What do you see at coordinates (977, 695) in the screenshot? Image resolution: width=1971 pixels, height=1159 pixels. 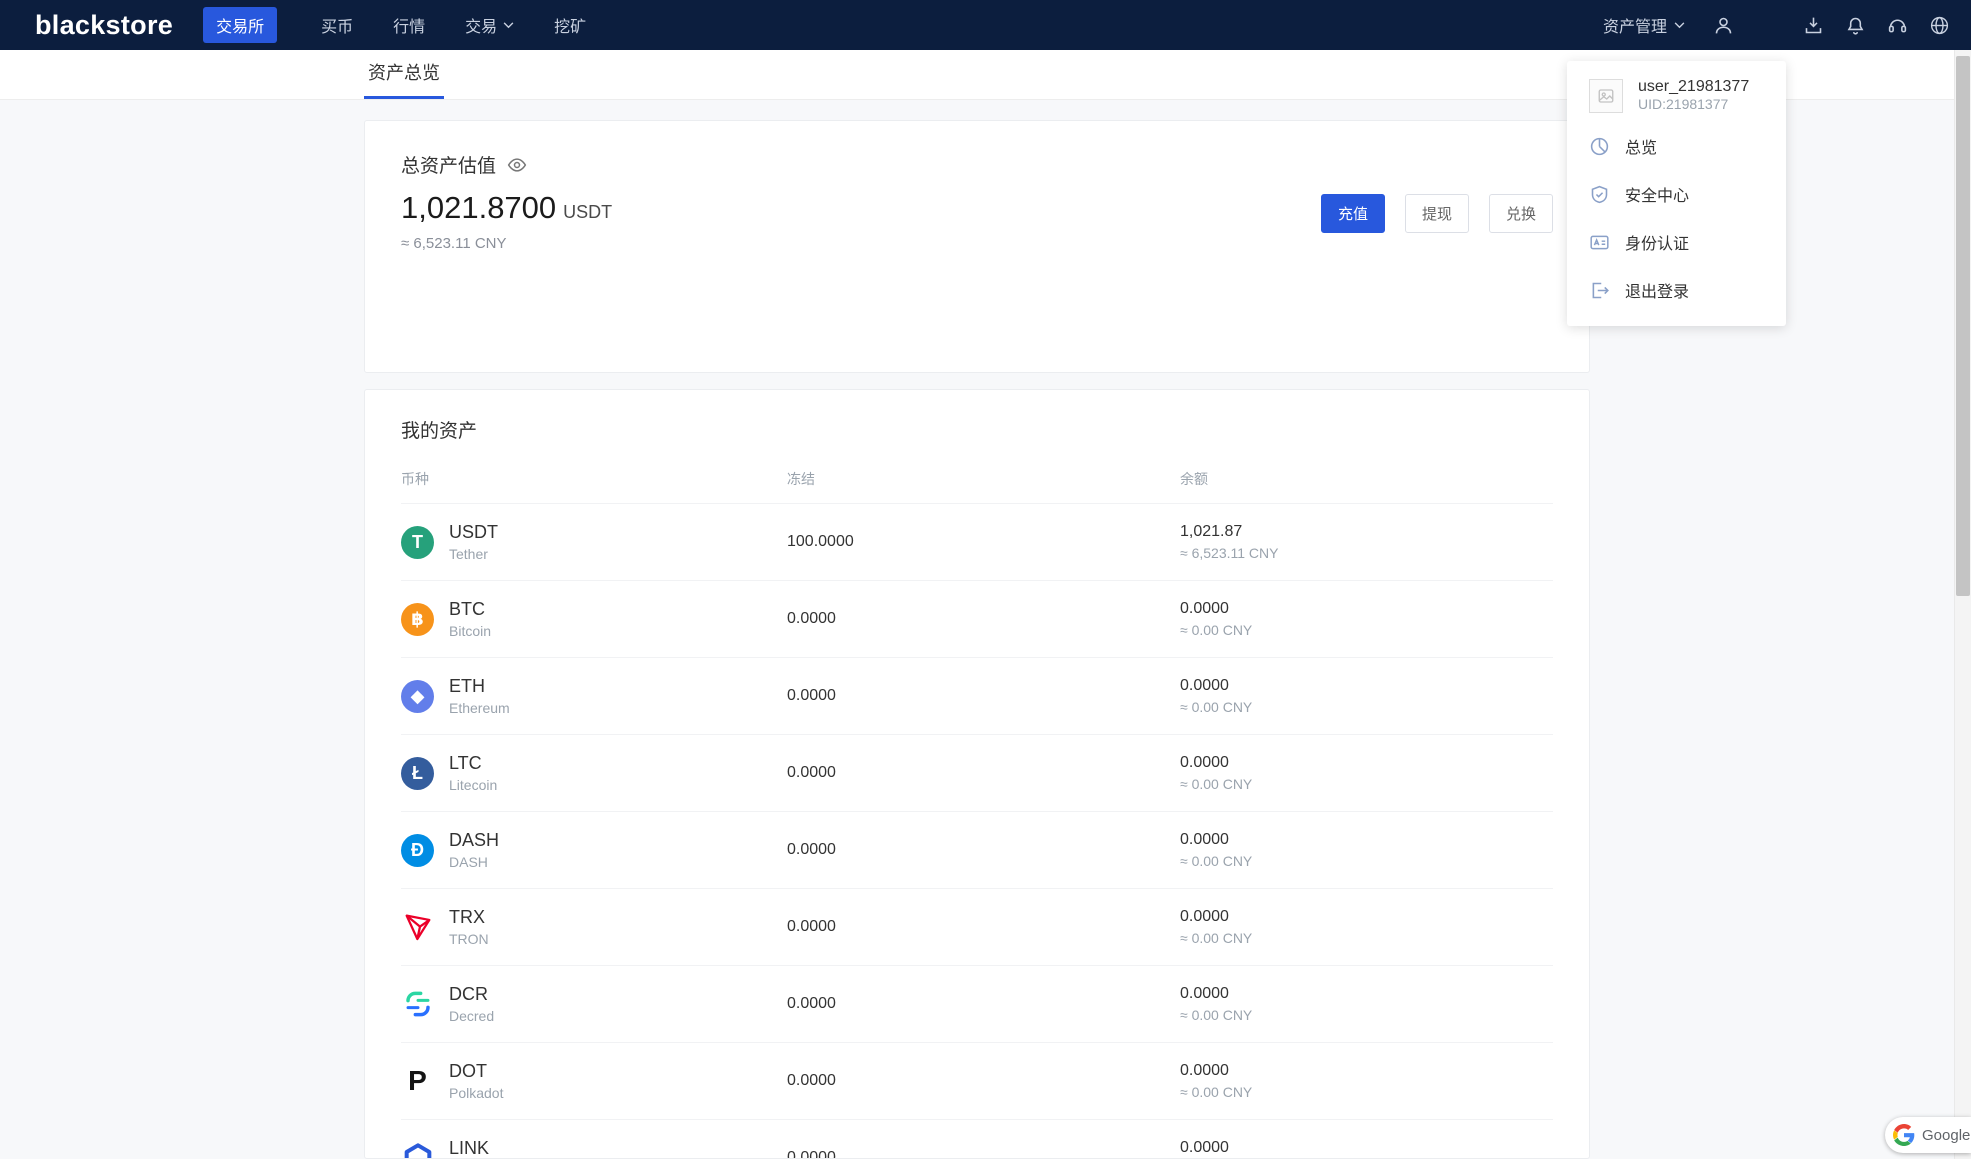 I see `table-row-eth: ◆ ETH Ethereum 0.0000 0.0000 ≈ 0.00 CNY` at bounding box center [977, 695].